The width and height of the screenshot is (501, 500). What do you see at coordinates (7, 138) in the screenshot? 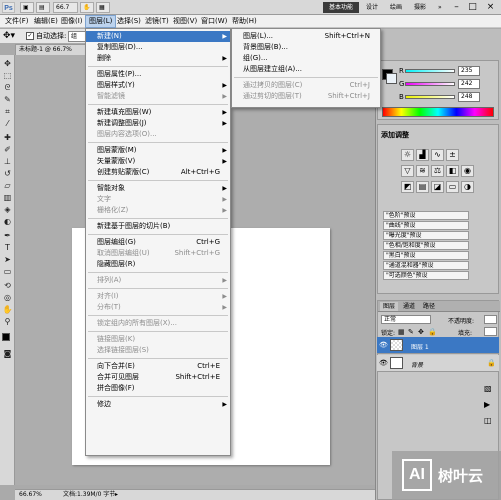
I see `healing-brush-tool-icon: ✚` at bounding box center [7, 138].